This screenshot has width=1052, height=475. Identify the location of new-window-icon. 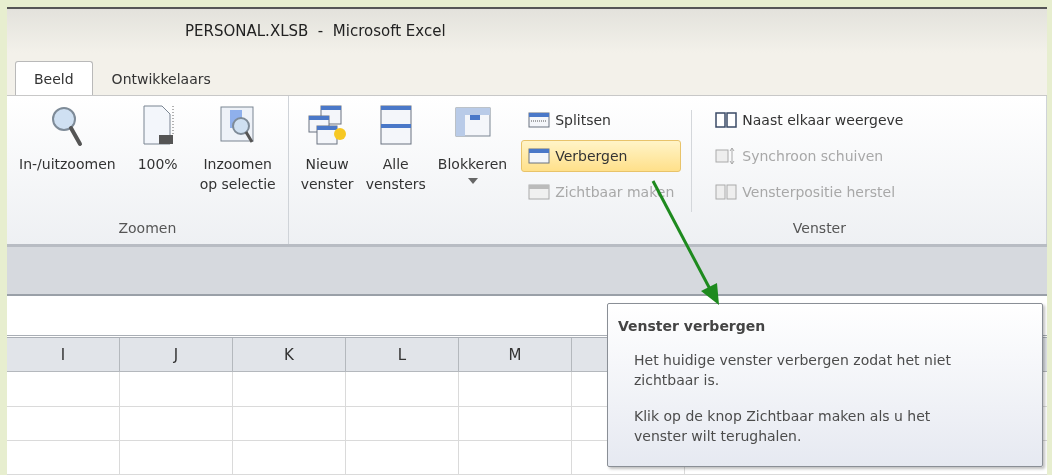
(327, 125).